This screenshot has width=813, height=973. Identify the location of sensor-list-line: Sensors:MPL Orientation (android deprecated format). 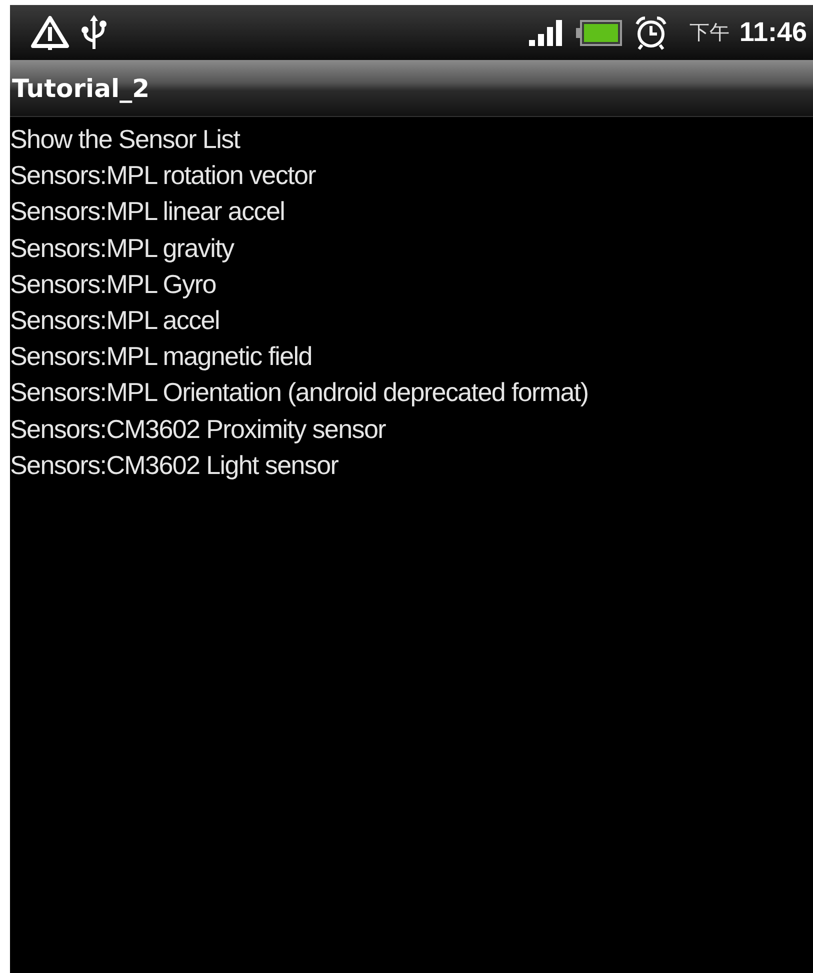
(300, 393).